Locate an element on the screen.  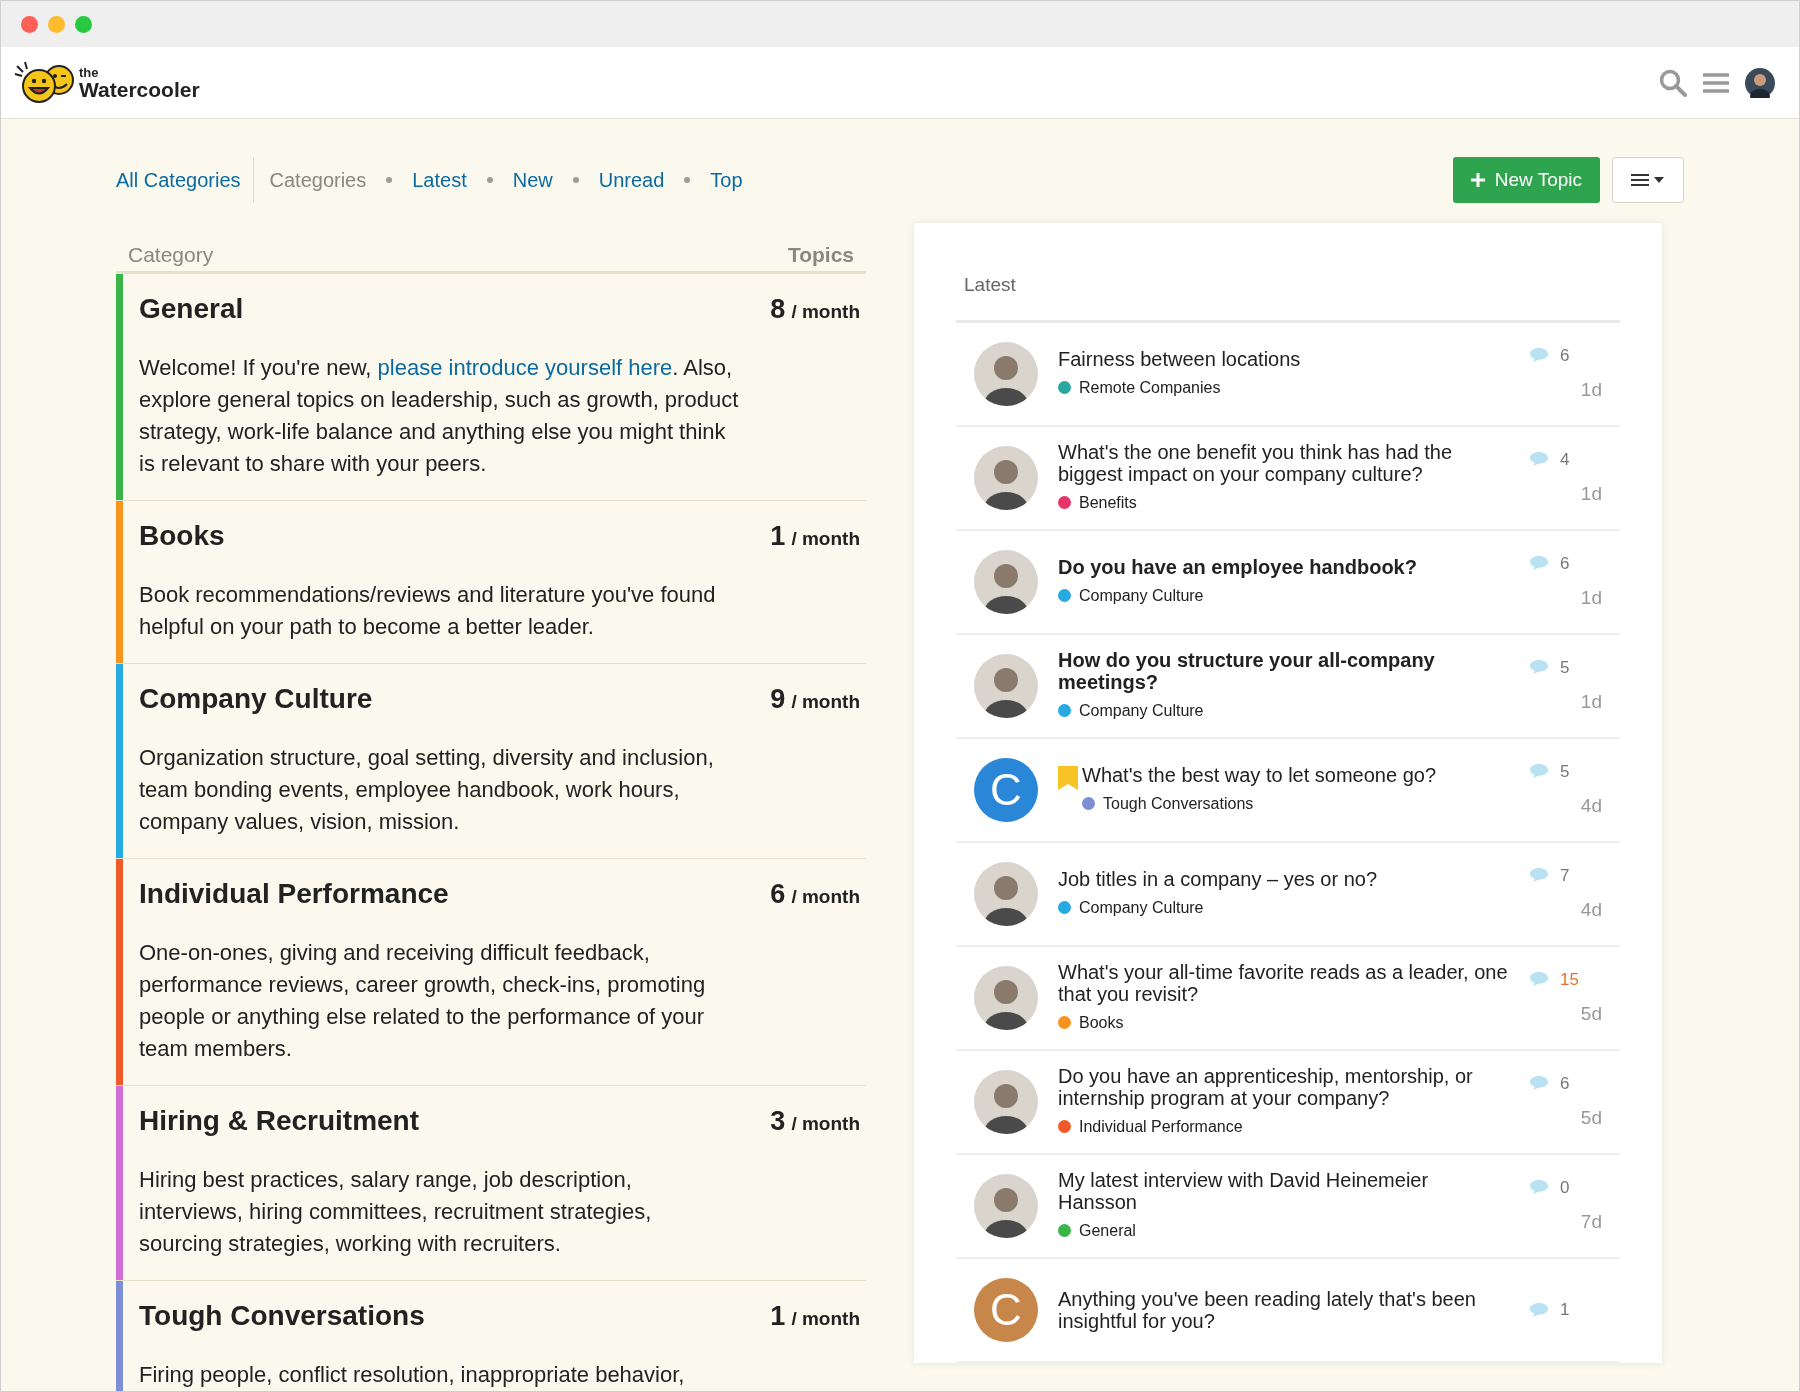
category-title: Tough Conversations is located at coordinates (282, 1315).